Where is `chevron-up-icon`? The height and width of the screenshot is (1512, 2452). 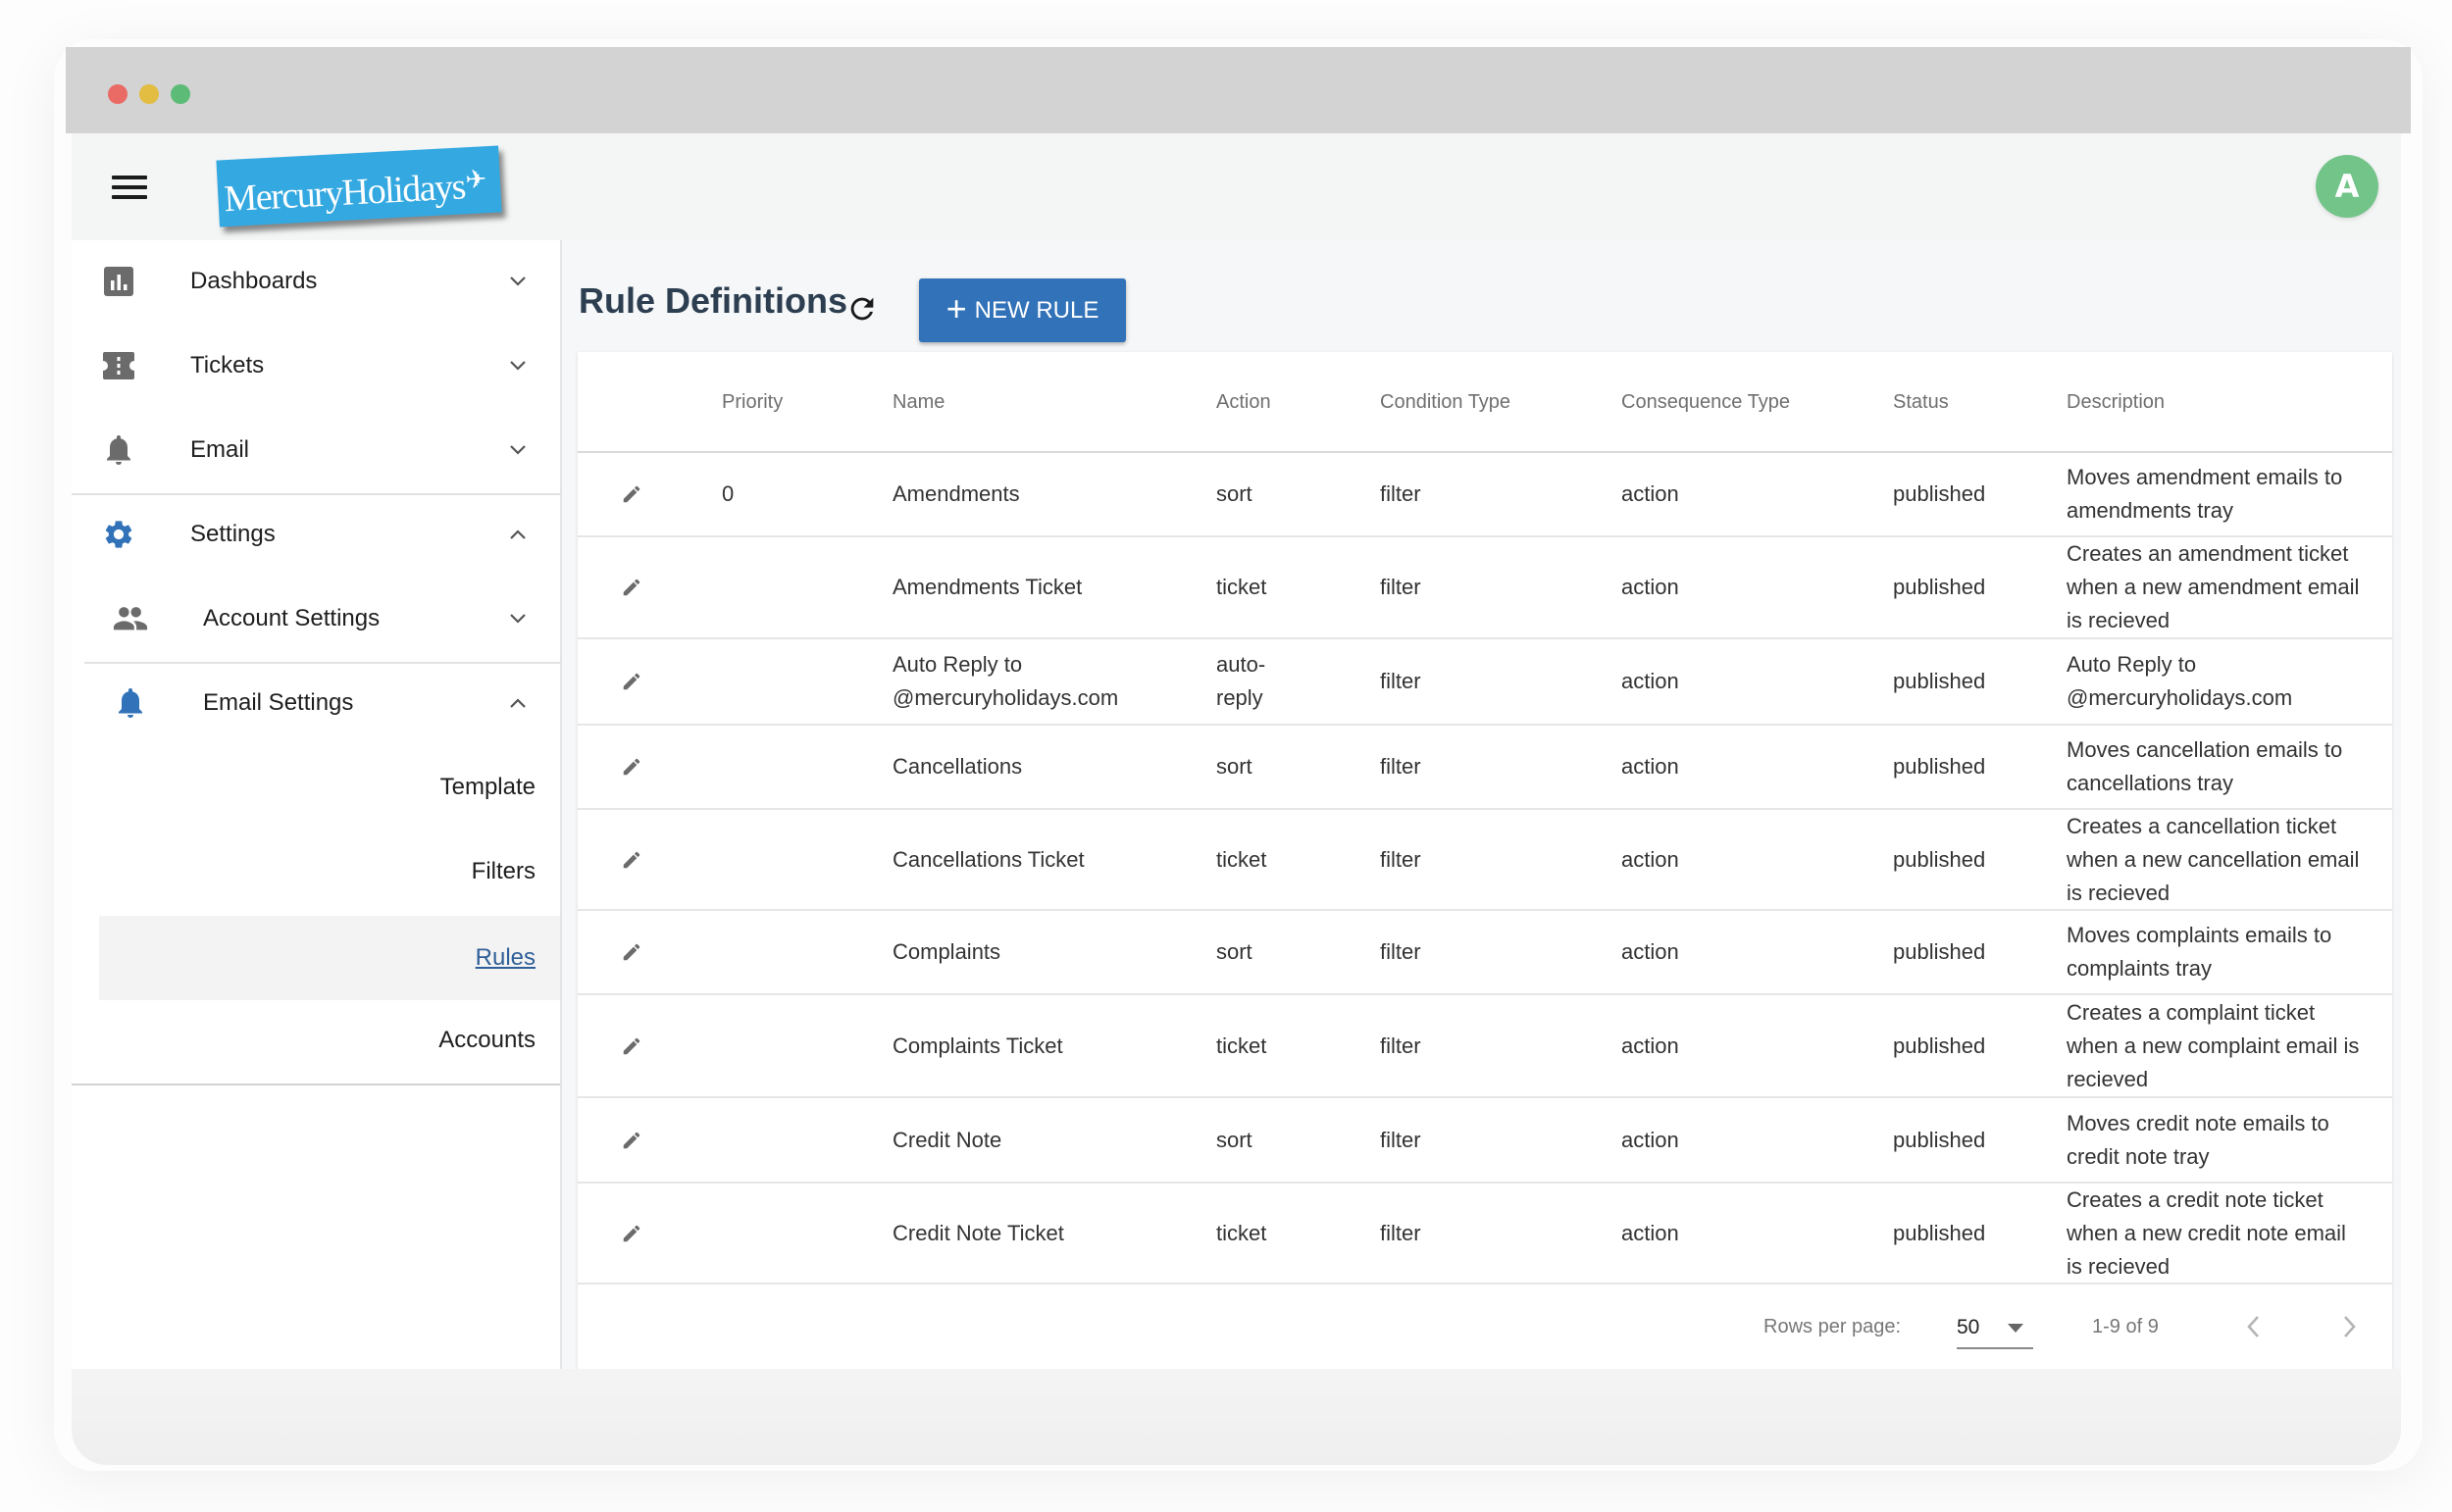
chevron-up-icon is located at coordinates (518, 534).